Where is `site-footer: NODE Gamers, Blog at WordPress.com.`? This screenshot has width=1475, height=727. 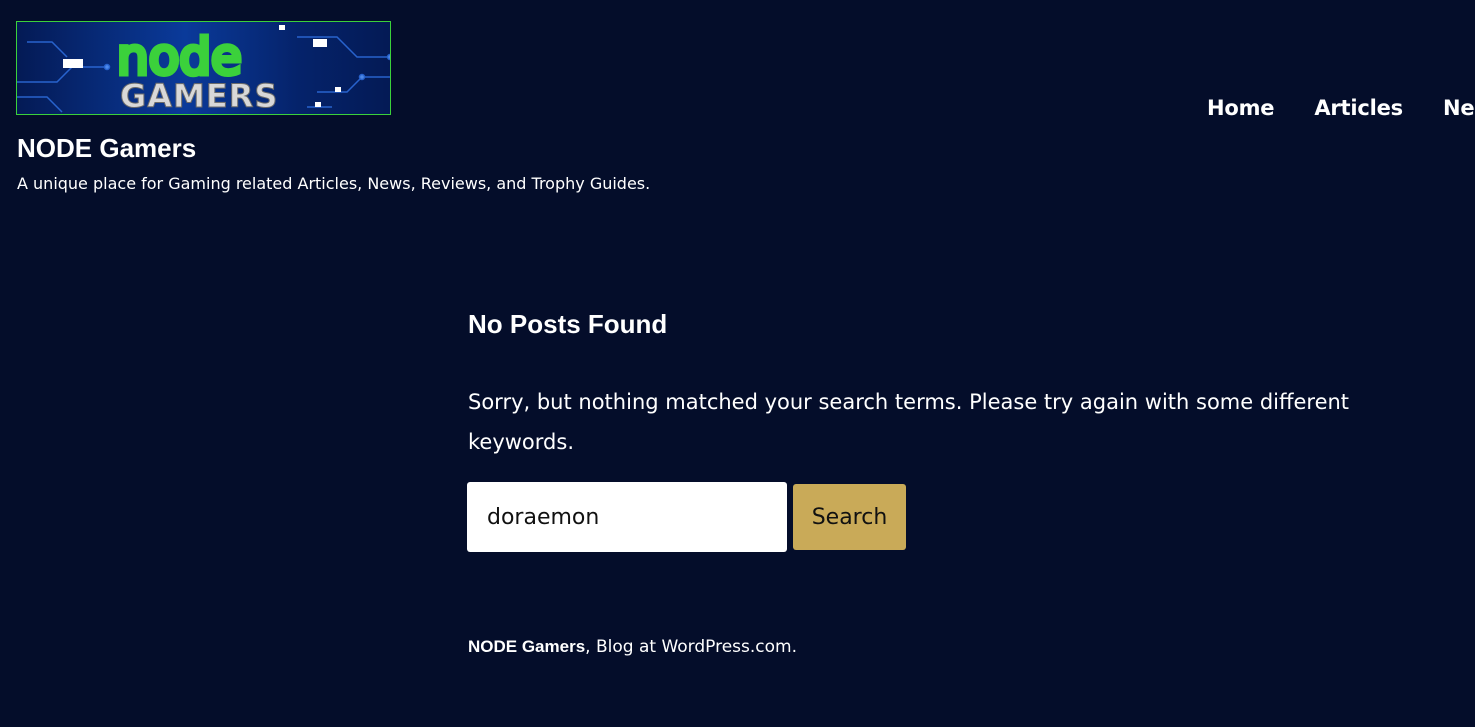
site-footer: NODE Gamers, Blog at WordPress.com. is located at coordinates (632, 647).